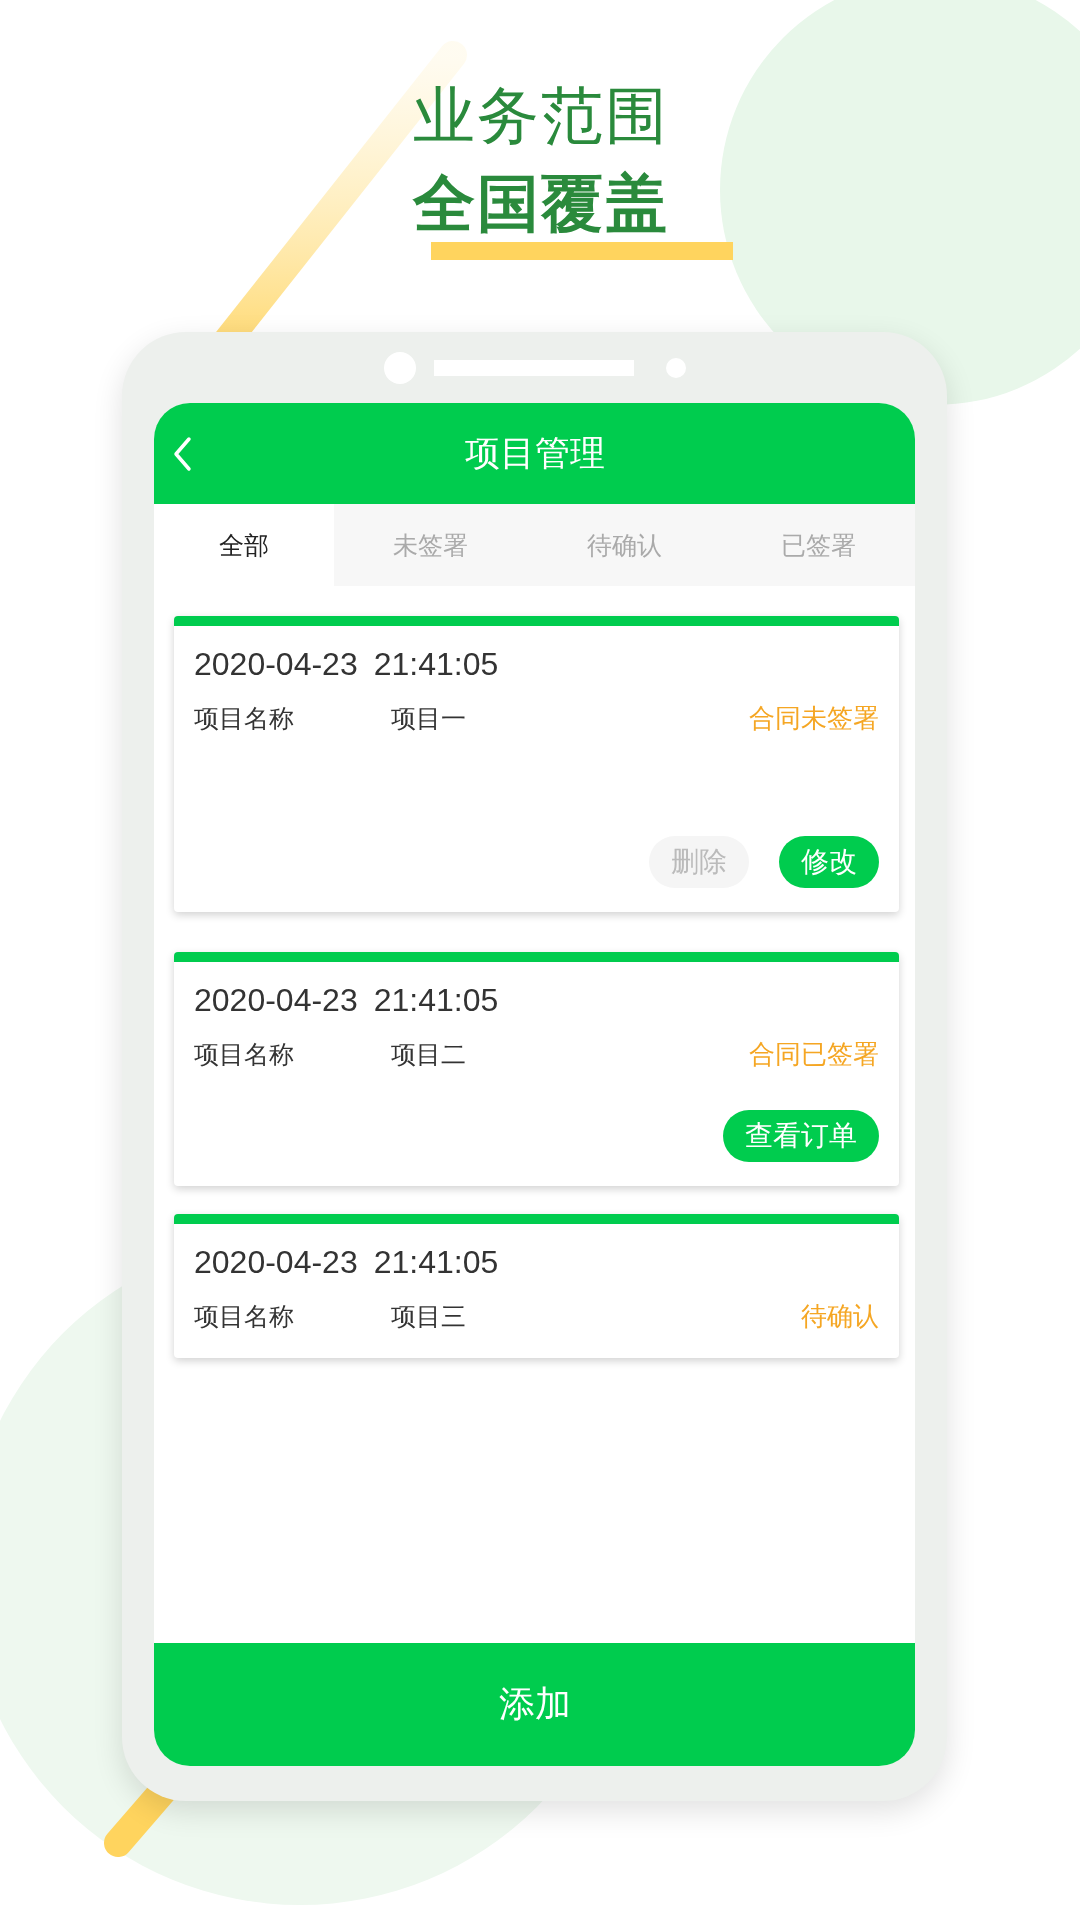  Describe the element at coordinates (541, 116) in the screenshot. I see `headline: 业务范围` at that location.